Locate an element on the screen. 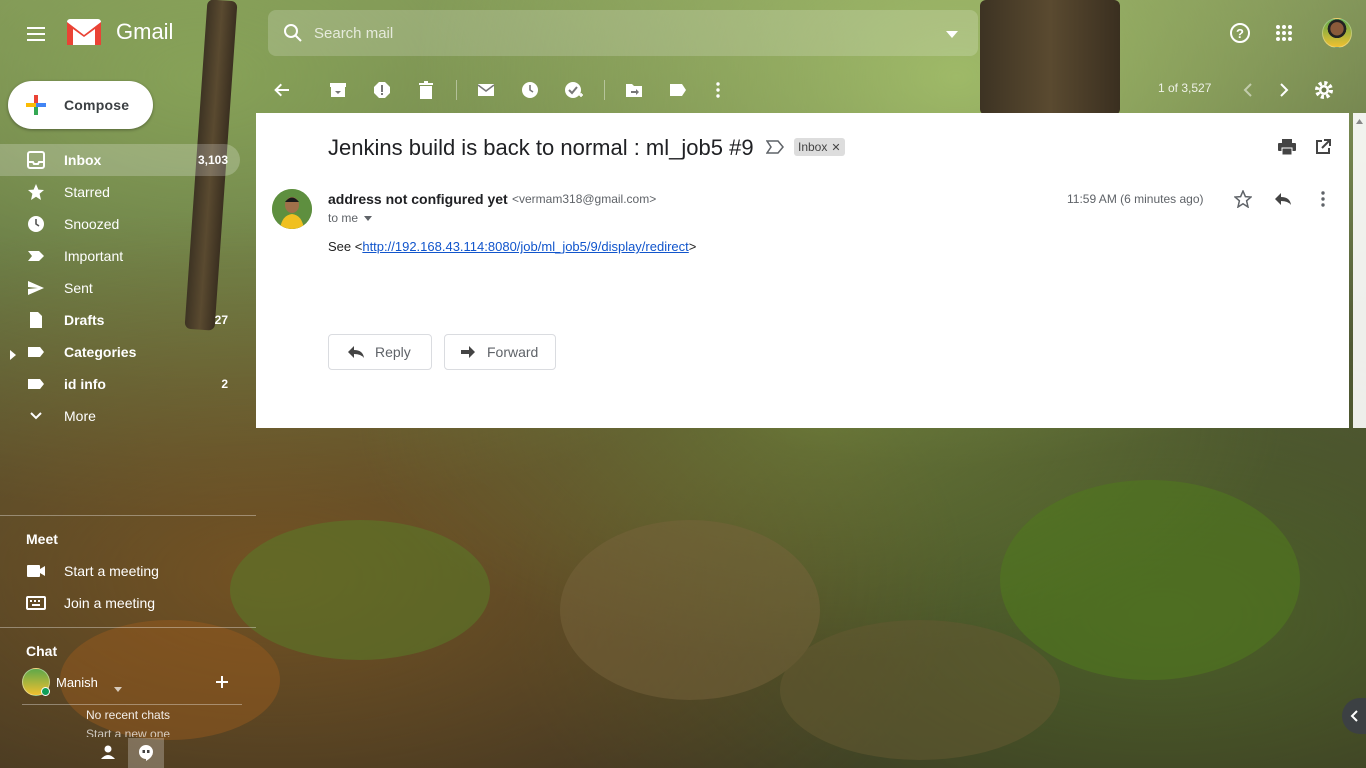  sidebar-item-snoozed: Snoozed is located at coordinates (120, 224).